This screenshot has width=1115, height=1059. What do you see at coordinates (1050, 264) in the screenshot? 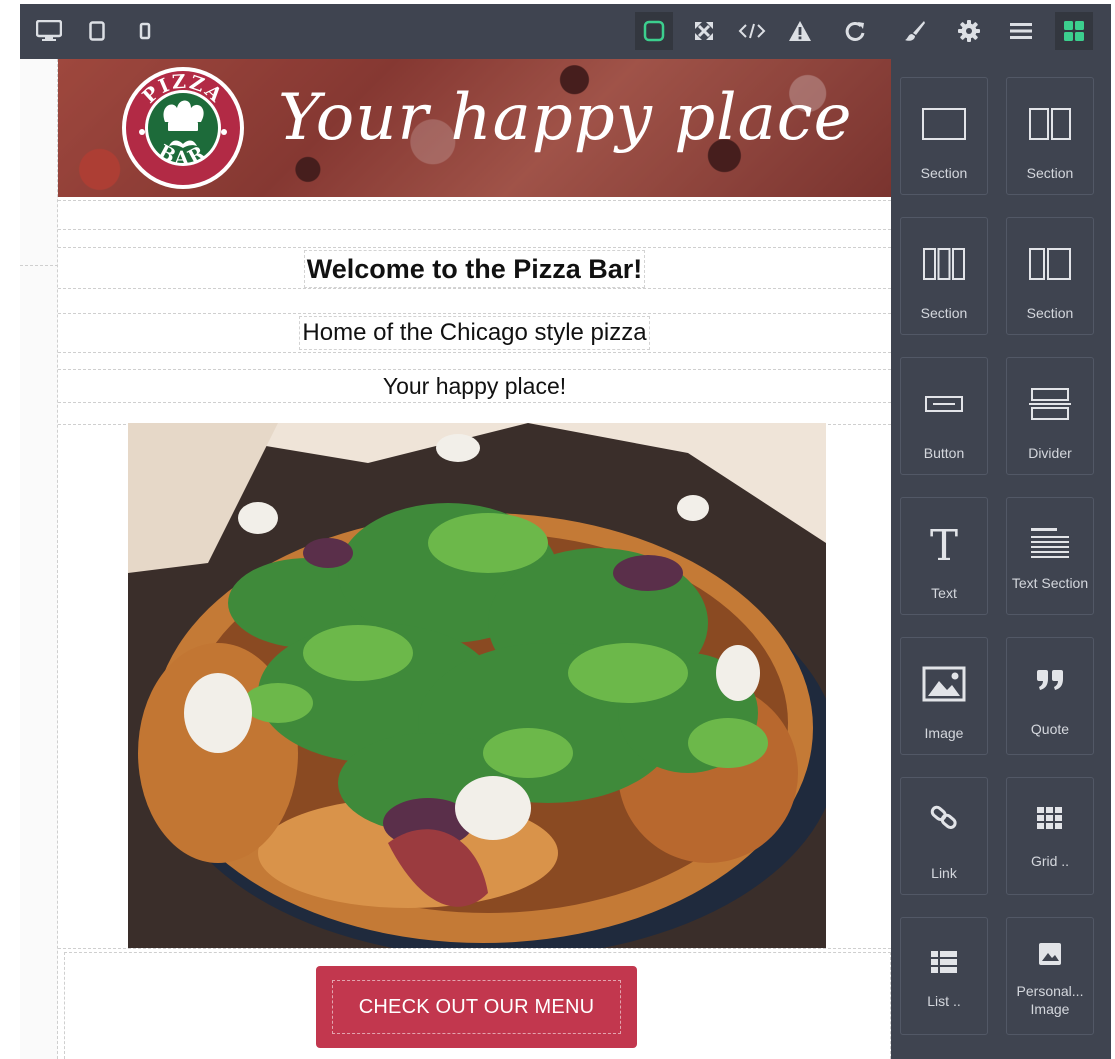
I see `section-2col-alt-icon` at bounding box center [1050, 264].